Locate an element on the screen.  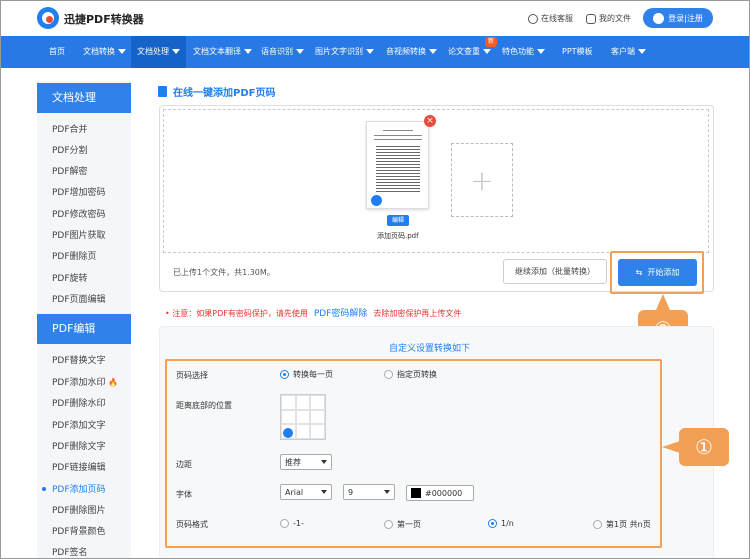
top-header: 迅捷PDF转换器 在线客服 我的文件 登录|注册 is located at coordinates (375, 18).